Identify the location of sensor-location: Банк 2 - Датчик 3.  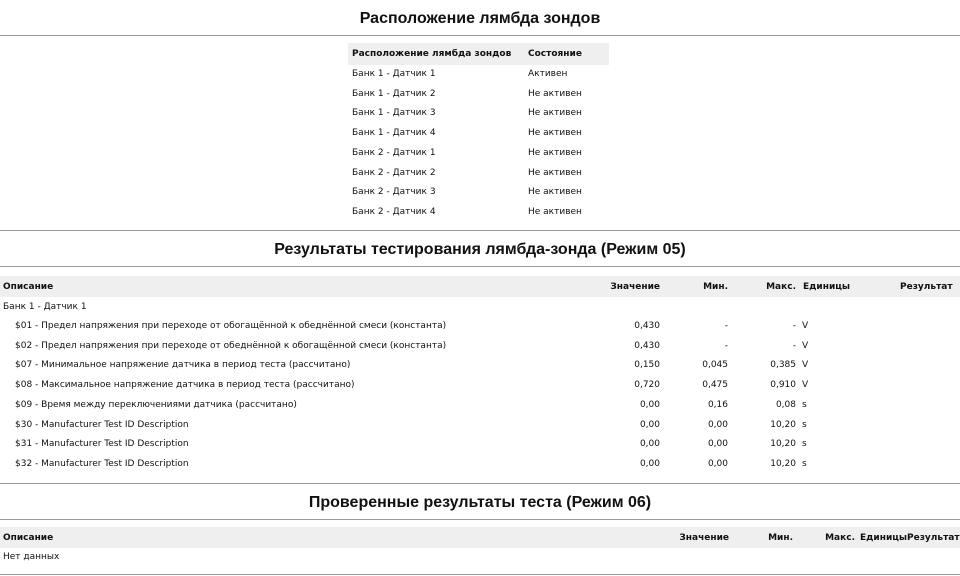
(394, 192).